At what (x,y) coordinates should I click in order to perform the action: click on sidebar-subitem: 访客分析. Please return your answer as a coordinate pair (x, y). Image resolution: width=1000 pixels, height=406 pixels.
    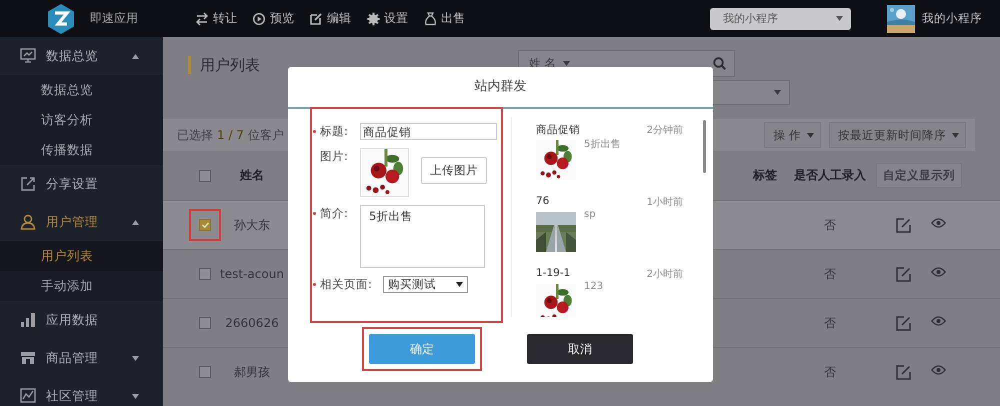
    Looking at the image, I should click on (81, 120).